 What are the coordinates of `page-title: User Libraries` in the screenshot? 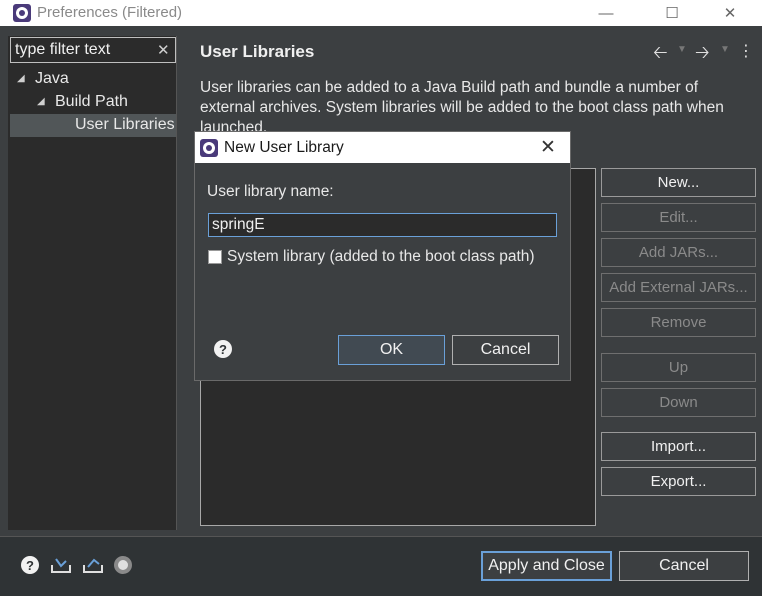 It's located at (257, 51).